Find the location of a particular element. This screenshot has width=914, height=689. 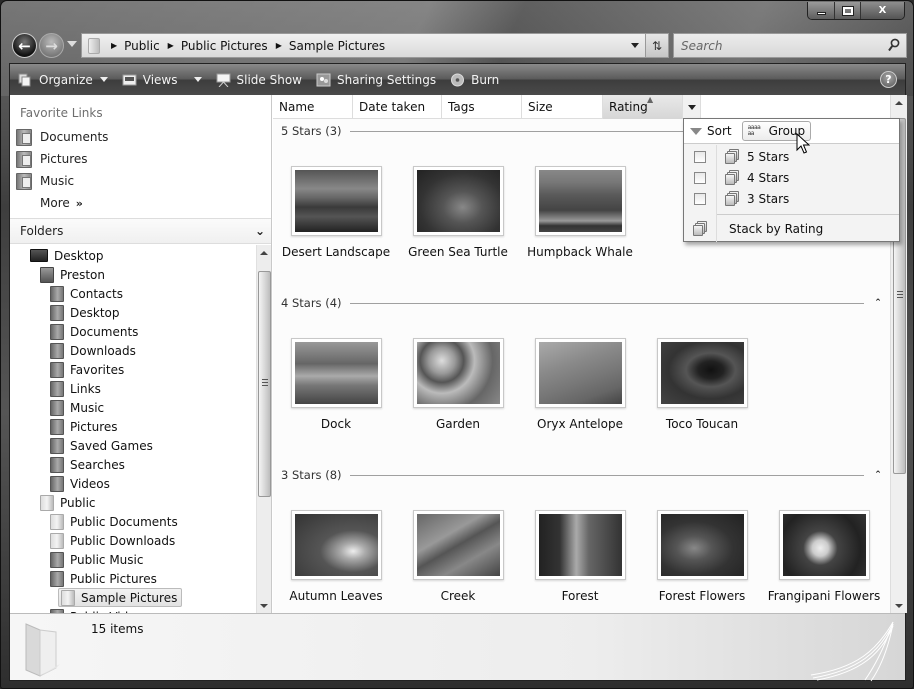

tree-item-public: Public is located at coordinates (68, 502).